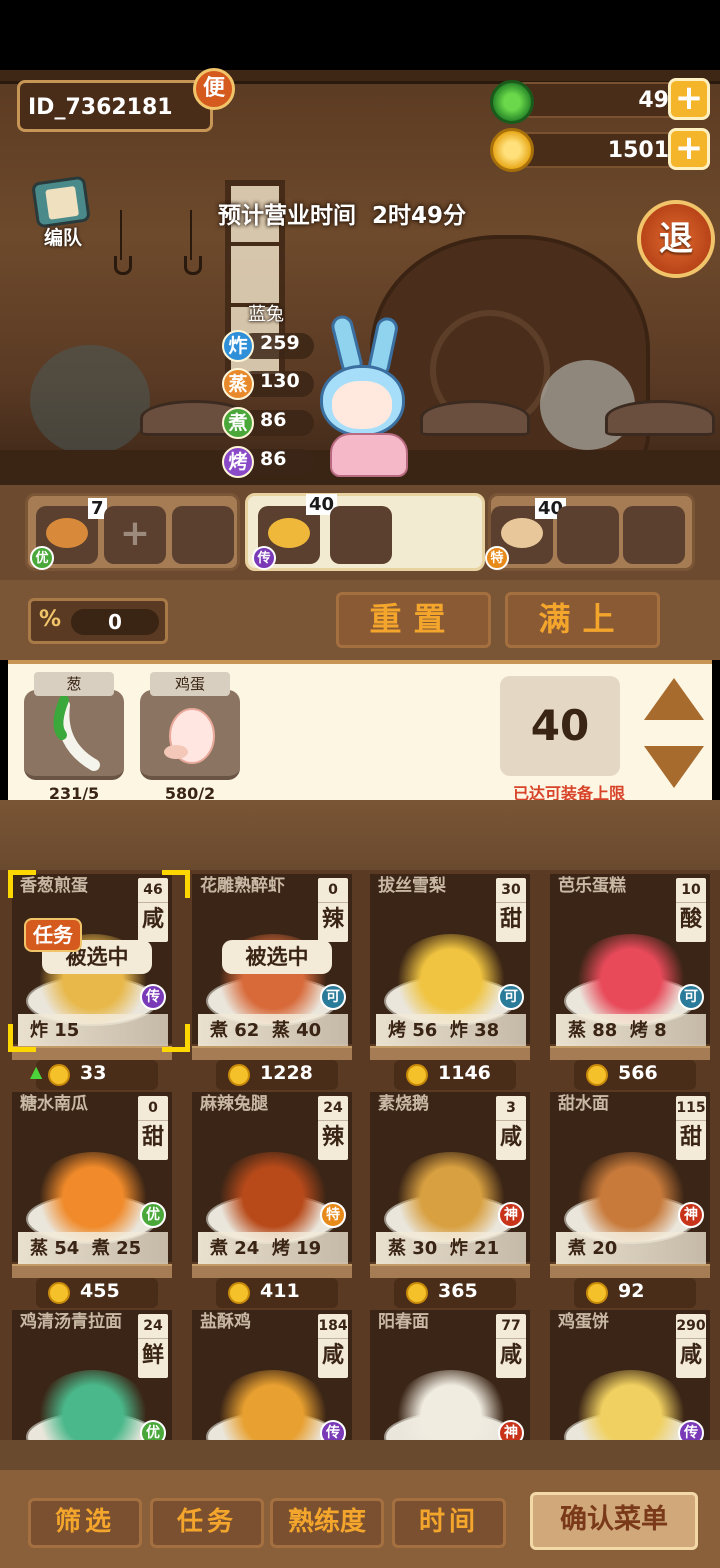  What do you see at coordinates (115, 106) in the screenshot?
I see `player-id-panel: ID_7362181` at bounding box center [115, 106].